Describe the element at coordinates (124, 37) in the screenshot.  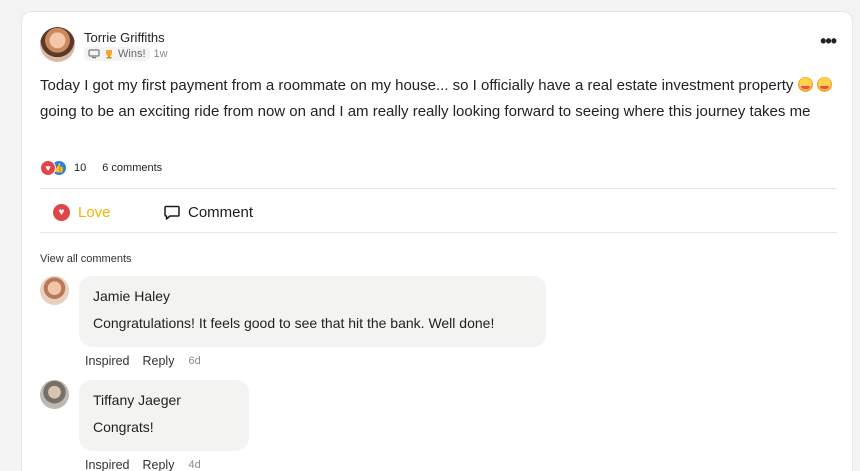
I see `post-author: Torrie Griffiths` at that location.